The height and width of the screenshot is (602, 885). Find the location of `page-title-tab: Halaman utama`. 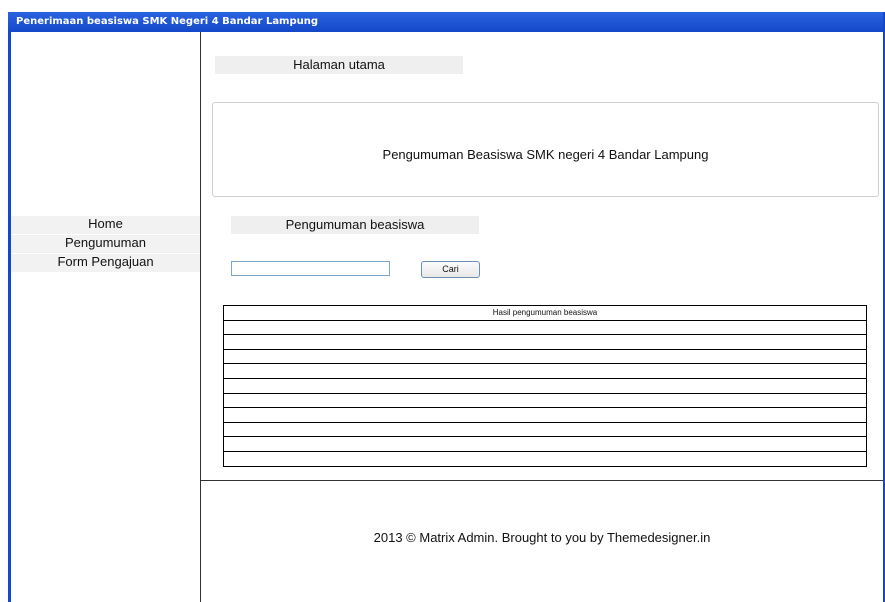

page-title-tab: Halaman utama is located at coordinates (339, 65).